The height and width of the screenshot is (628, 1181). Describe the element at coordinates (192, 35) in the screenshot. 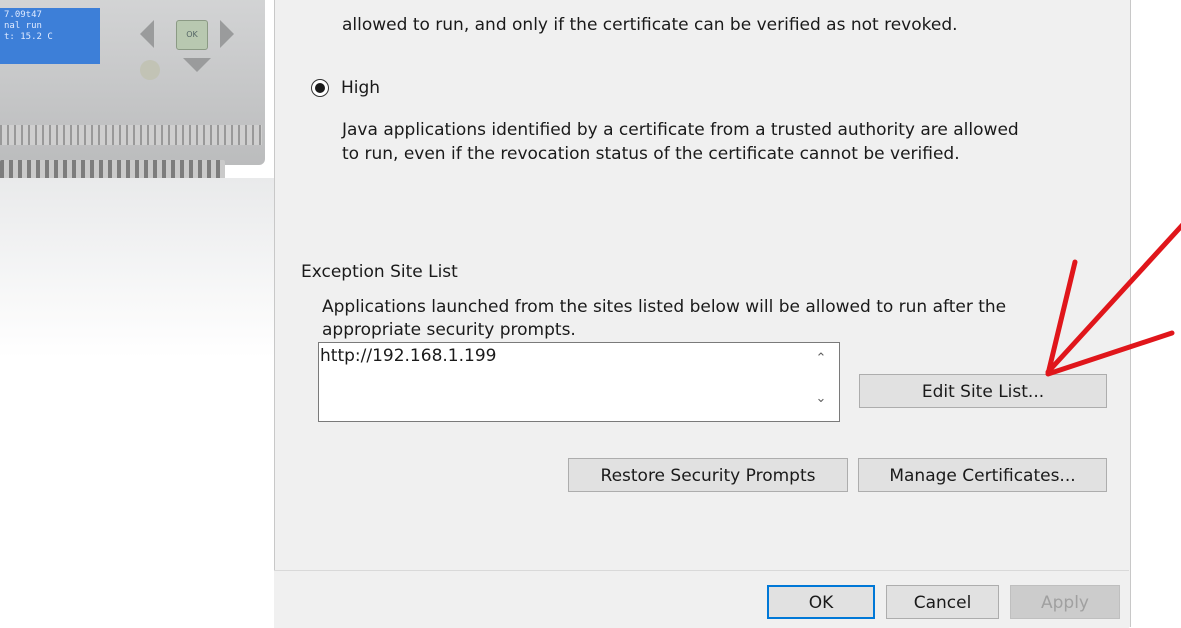

I see `device-ok-key: OK` at that location.